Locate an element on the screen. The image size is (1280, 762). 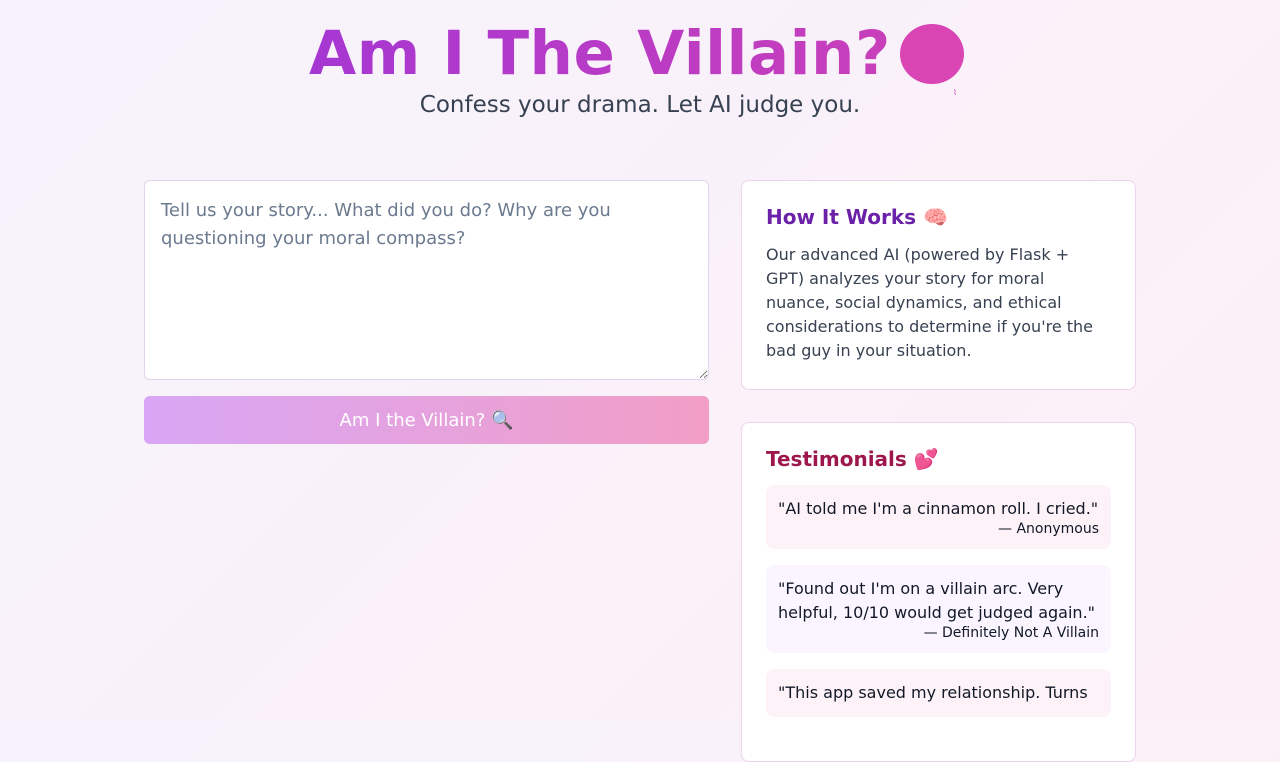
page-subtitle: Confess your drama. Let AI judge you. is located at coordinates (640, 105).